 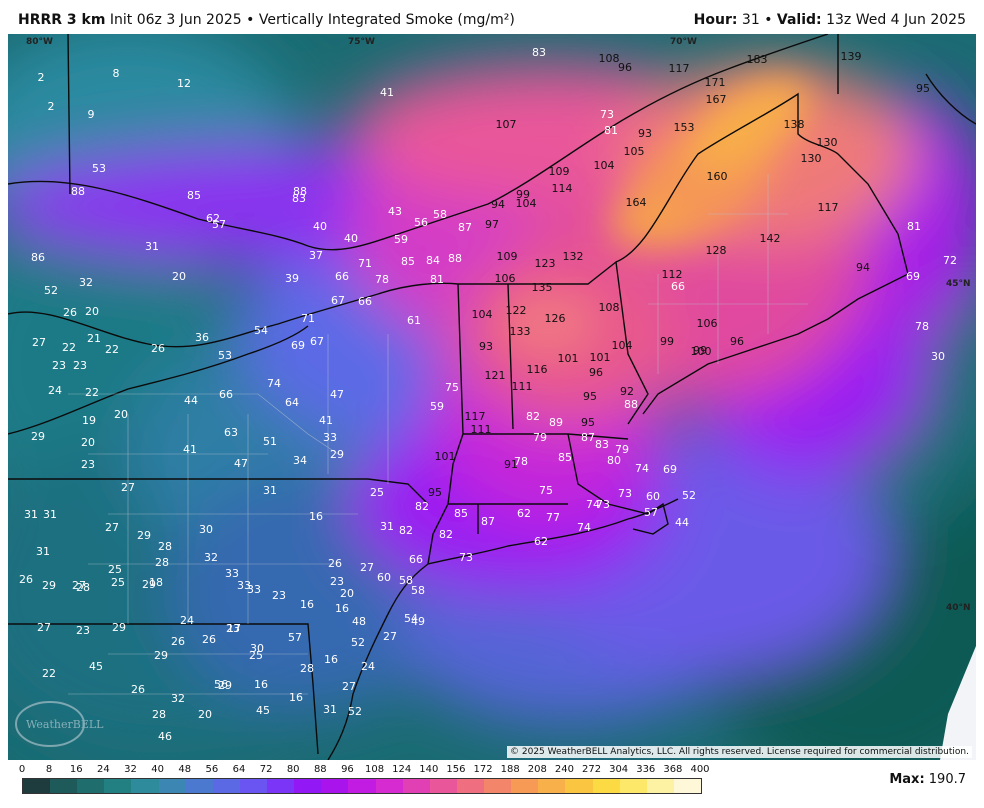 I want to click on smoke-value-label: 87, so click(x=488, y=521).